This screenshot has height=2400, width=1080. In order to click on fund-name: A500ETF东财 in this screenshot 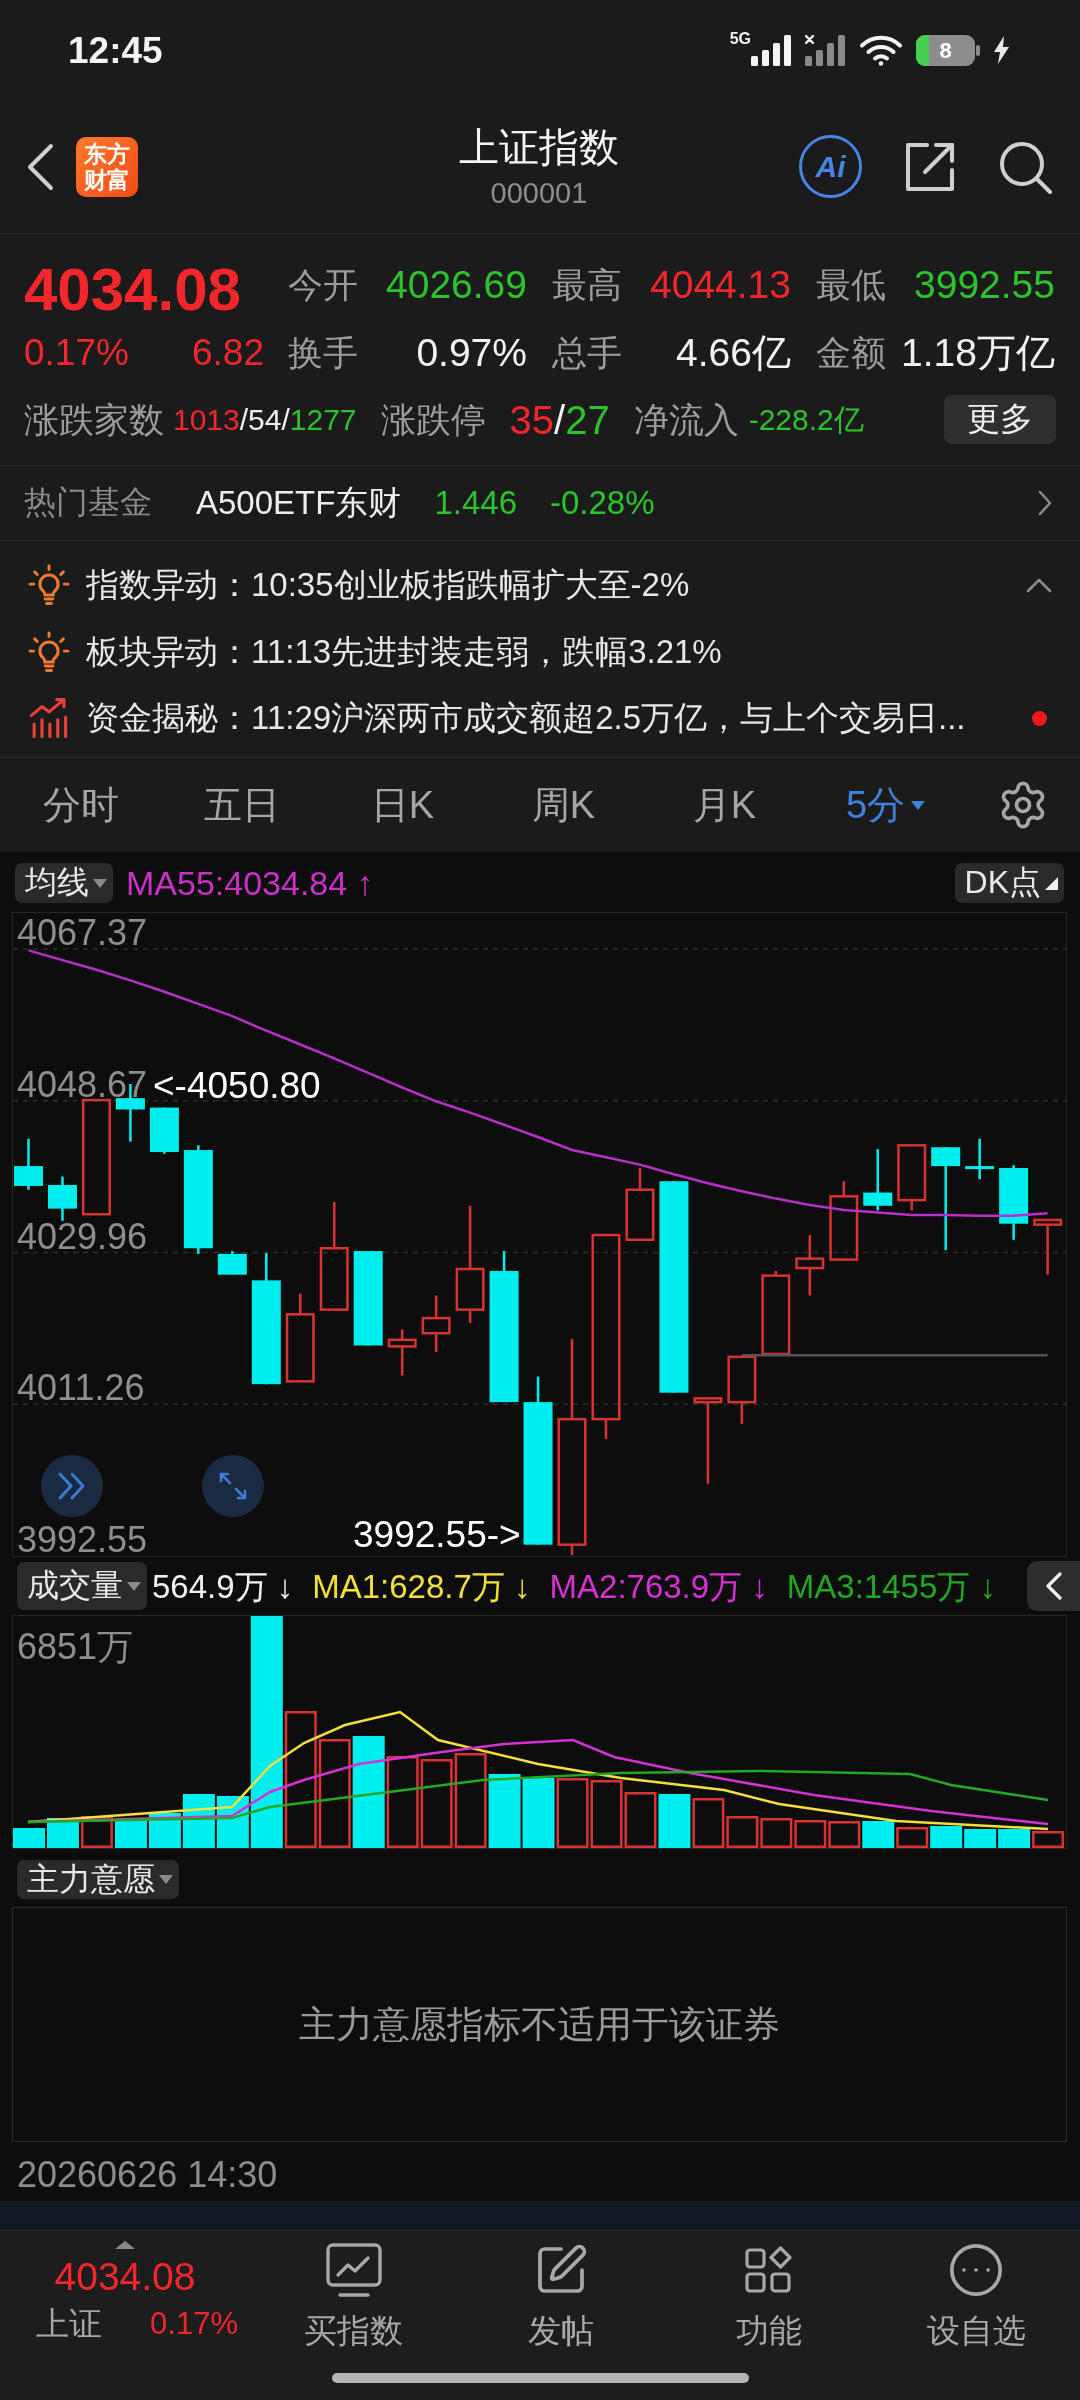, I will do `click(299, 503)`.